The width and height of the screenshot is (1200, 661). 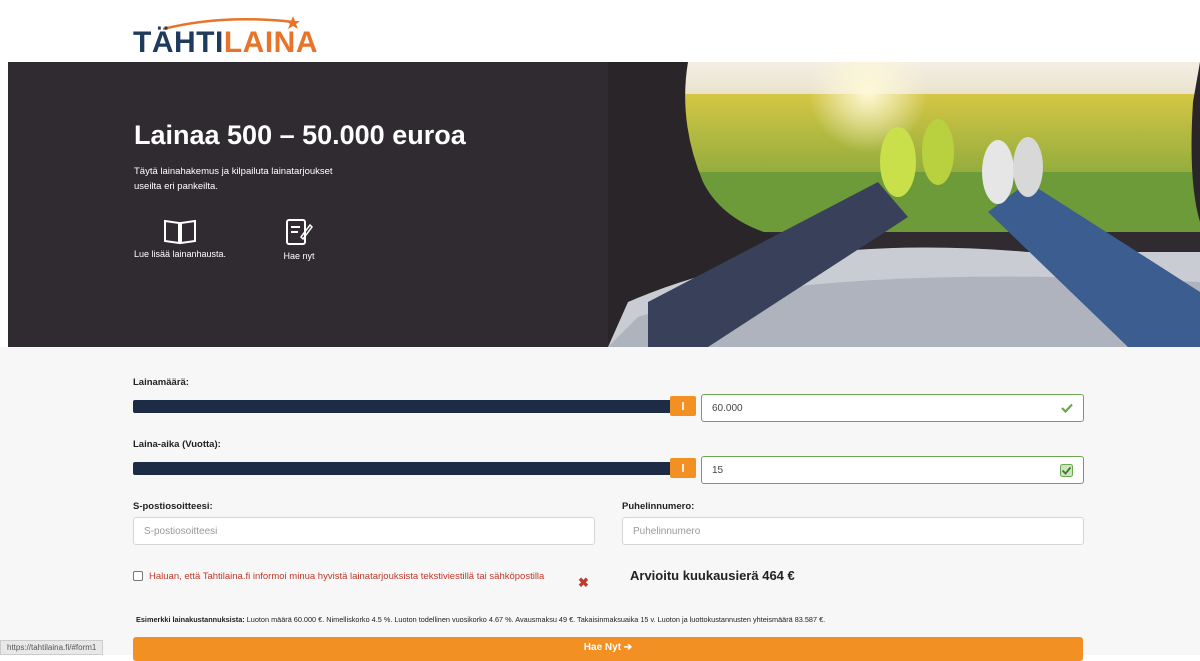 I want to click on loan-amount-slider-handle, so click(x=683, y=406).